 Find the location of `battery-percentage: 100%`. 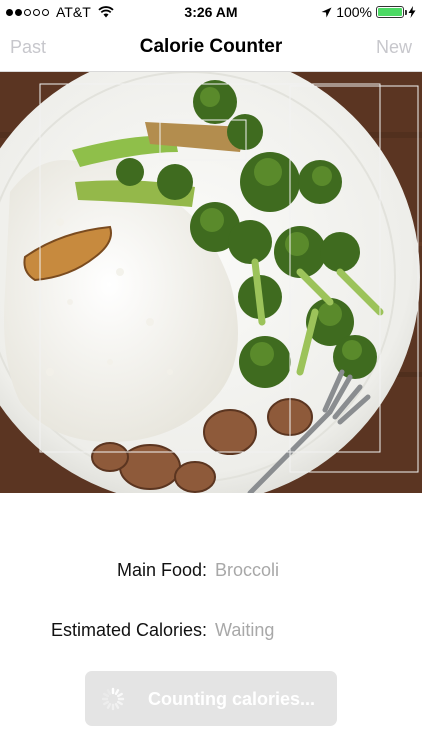

battery-percentage: 100% is located at coordinates (354, 12).